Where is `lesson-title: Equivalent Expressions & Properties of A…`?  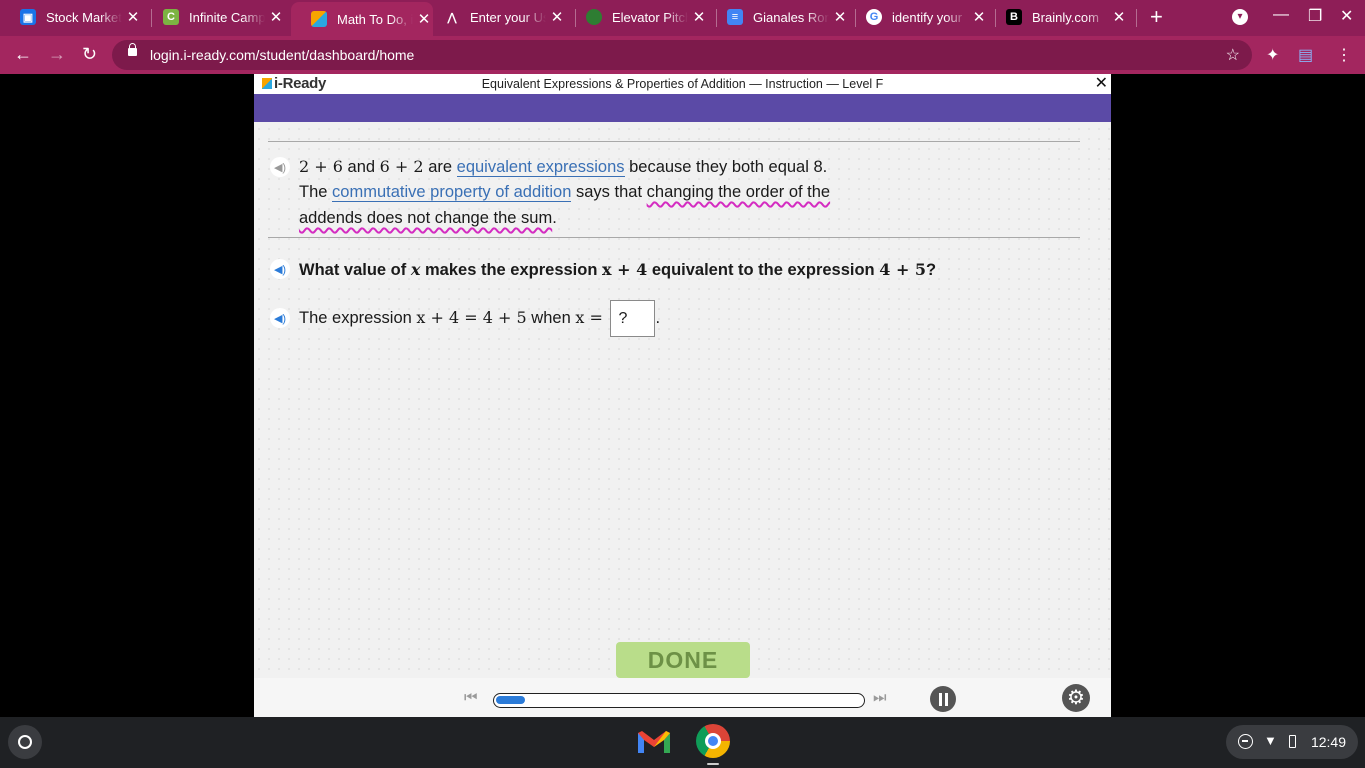 lesson-title: Equivalent Expressions & Properties of A… is located at coordinates (682, 84).